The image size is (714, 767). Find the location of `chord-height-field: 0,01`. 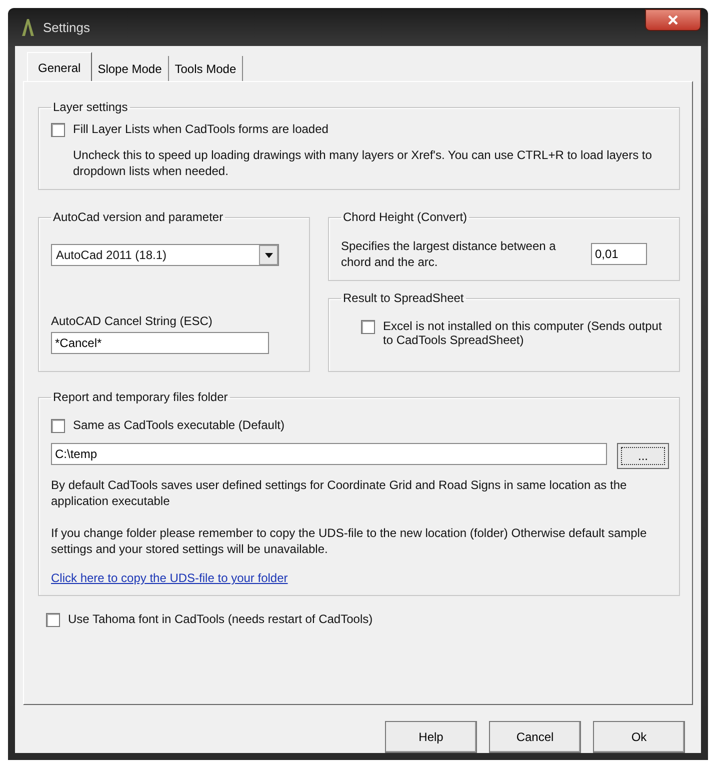

chord-height-field: 0,01 is located at coordinates (619, 254).